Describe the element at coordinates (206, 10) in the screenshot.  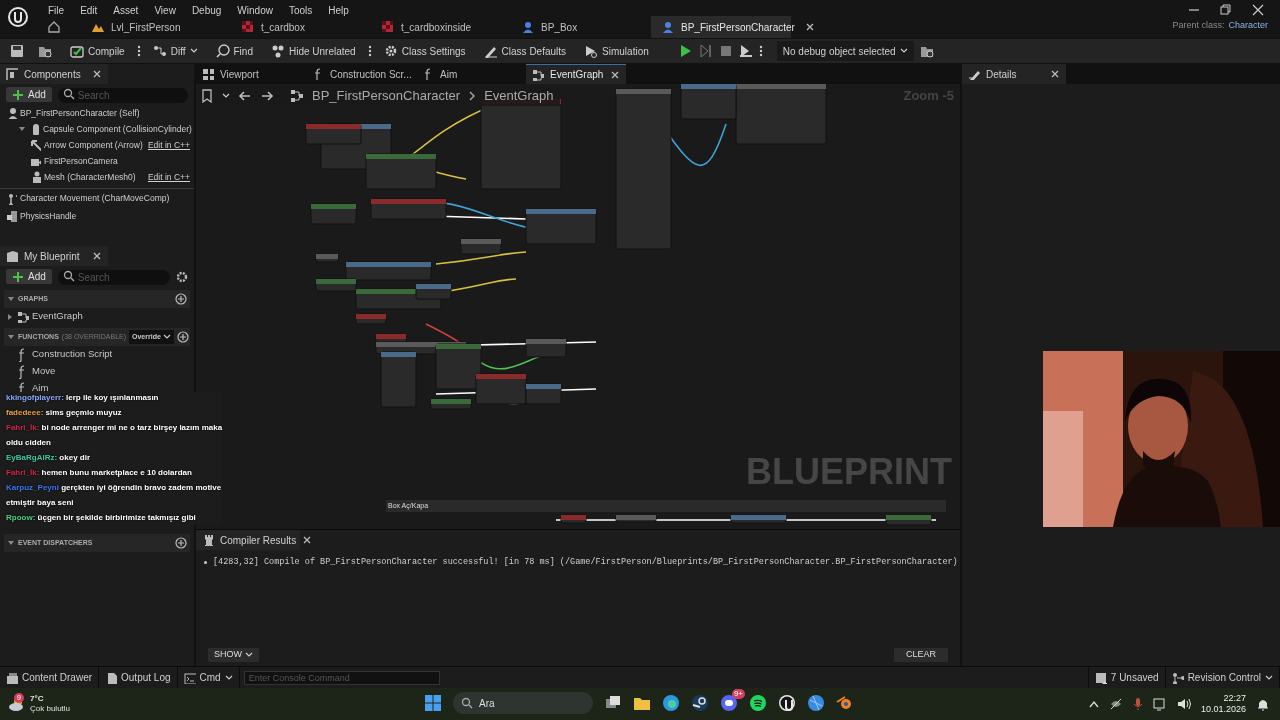
I see `menu-item: Debug` at that location.